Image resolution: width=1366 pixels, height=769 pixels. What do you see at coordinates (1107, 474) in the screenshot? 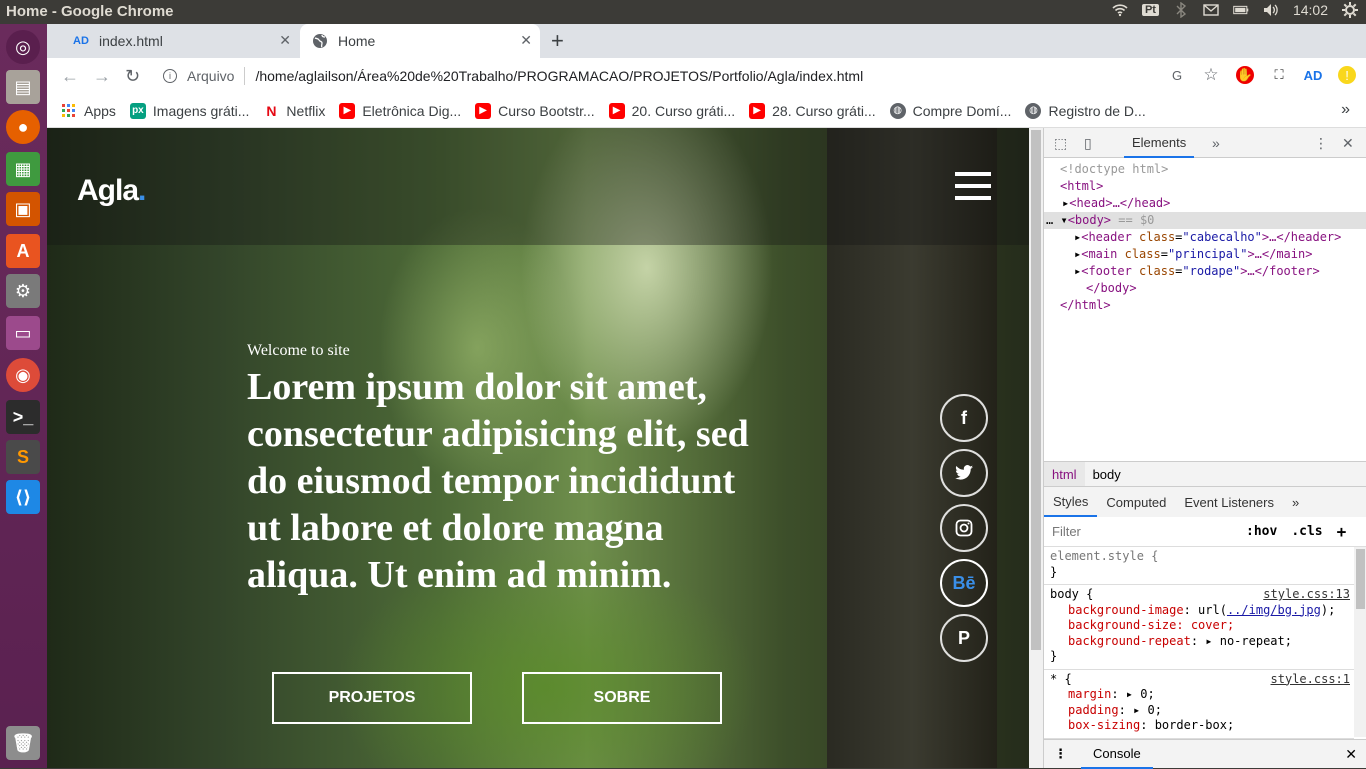
I see `breadcrumb-body: body` at bounding box center [1107, 474].